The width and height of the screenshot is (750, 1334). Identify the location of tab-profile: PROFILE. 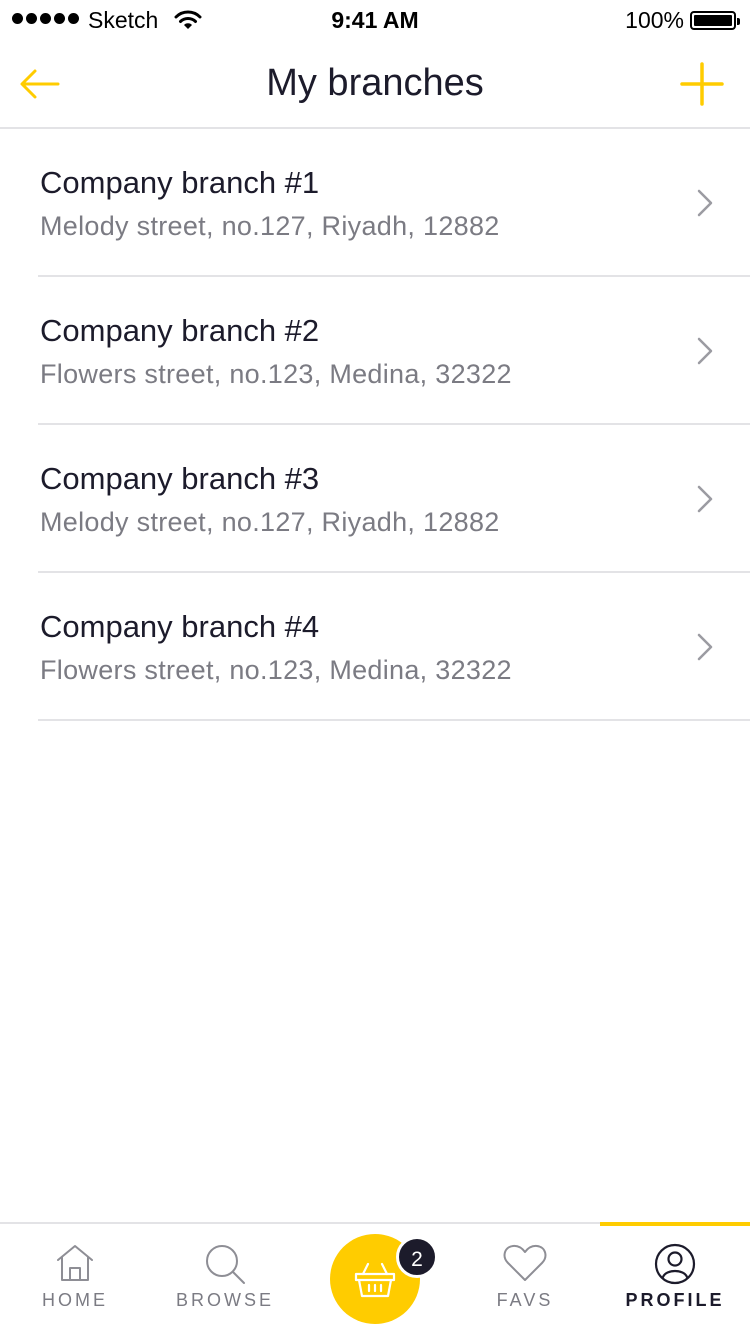
(675, 1278).